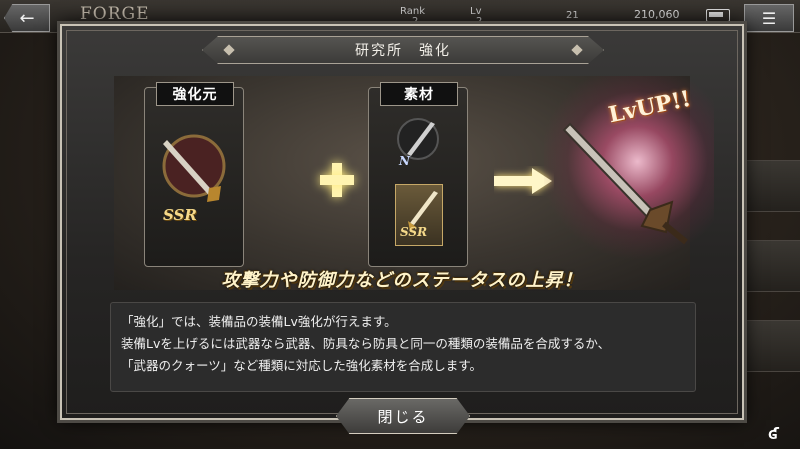  I want to click on description-line: 「武器のクォーツ」など種類に対応した強化素材を合成します。, so click(302, 365).